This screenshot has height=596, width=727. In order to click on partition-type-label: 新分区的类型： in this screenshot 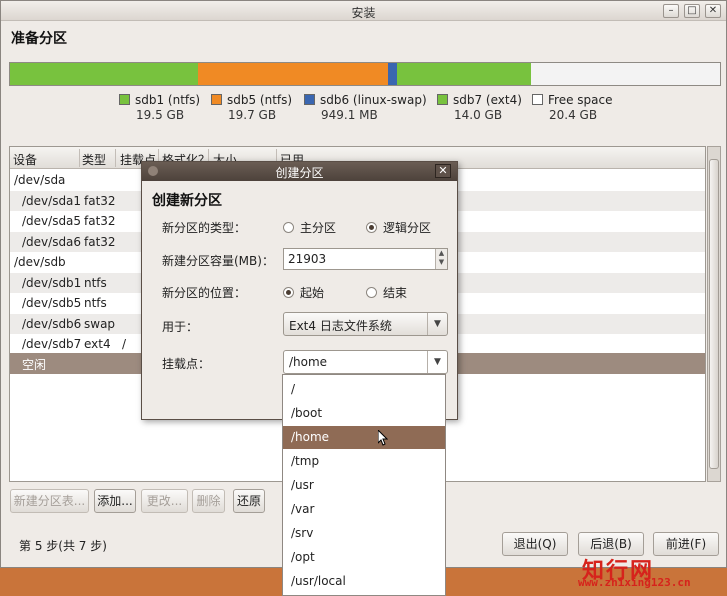, I will do `click(204, 228)`.